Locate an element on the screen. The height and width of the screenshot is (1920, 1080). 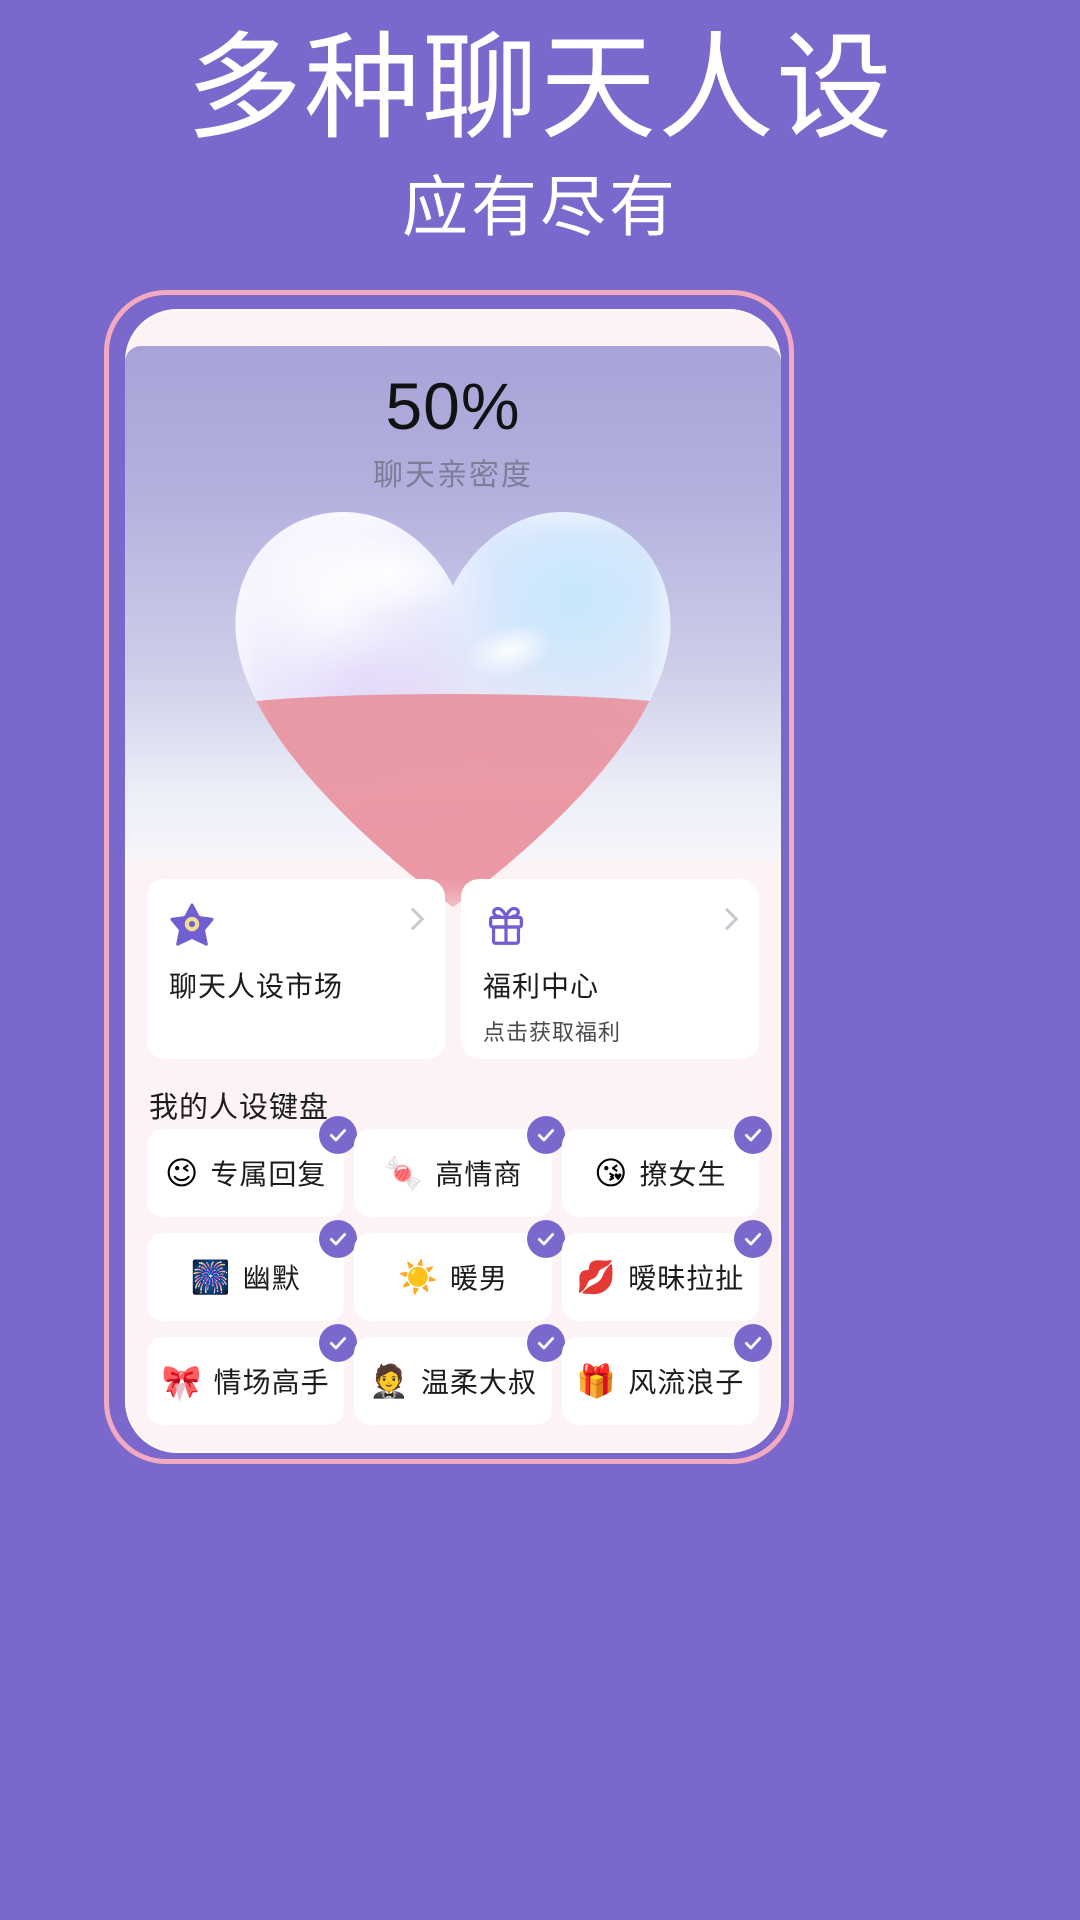
persona-label: 温柔大叔 is located at coordinates (478, 1382).